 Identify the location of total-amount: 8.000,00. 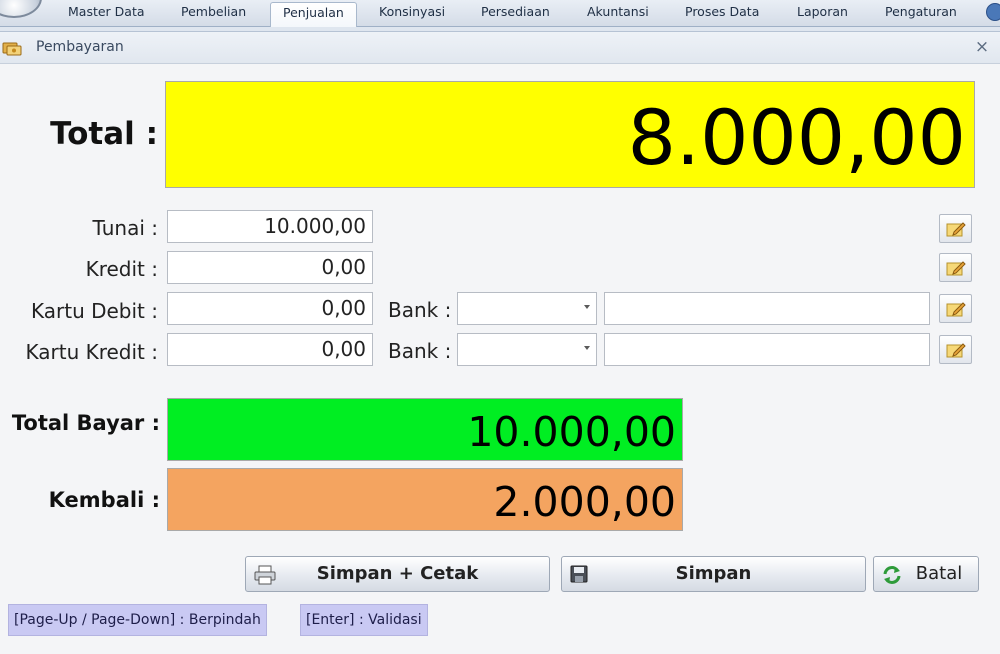
(570, 134).